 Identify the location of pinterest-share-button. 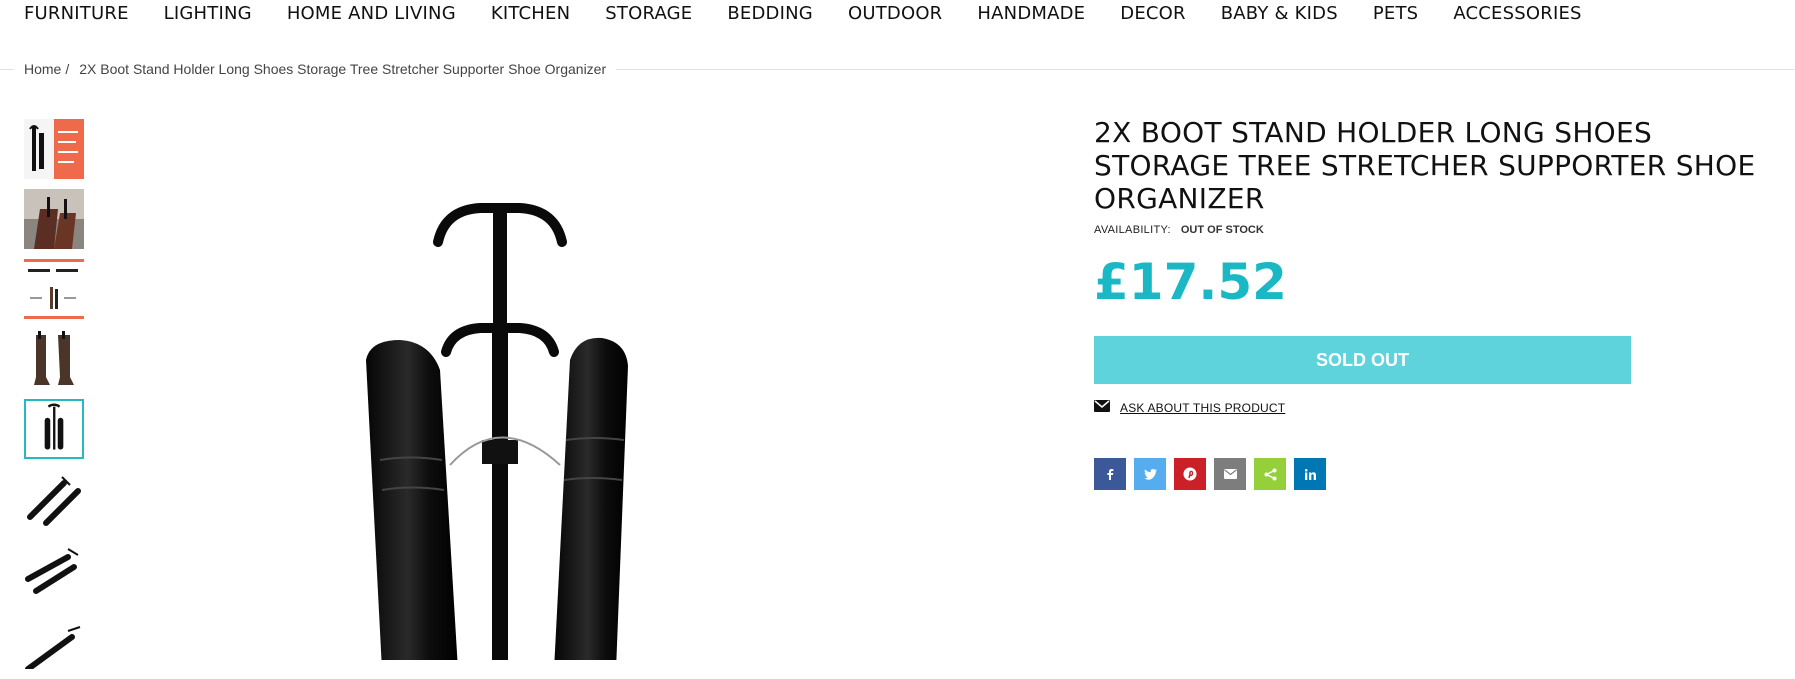
(1190, 474).